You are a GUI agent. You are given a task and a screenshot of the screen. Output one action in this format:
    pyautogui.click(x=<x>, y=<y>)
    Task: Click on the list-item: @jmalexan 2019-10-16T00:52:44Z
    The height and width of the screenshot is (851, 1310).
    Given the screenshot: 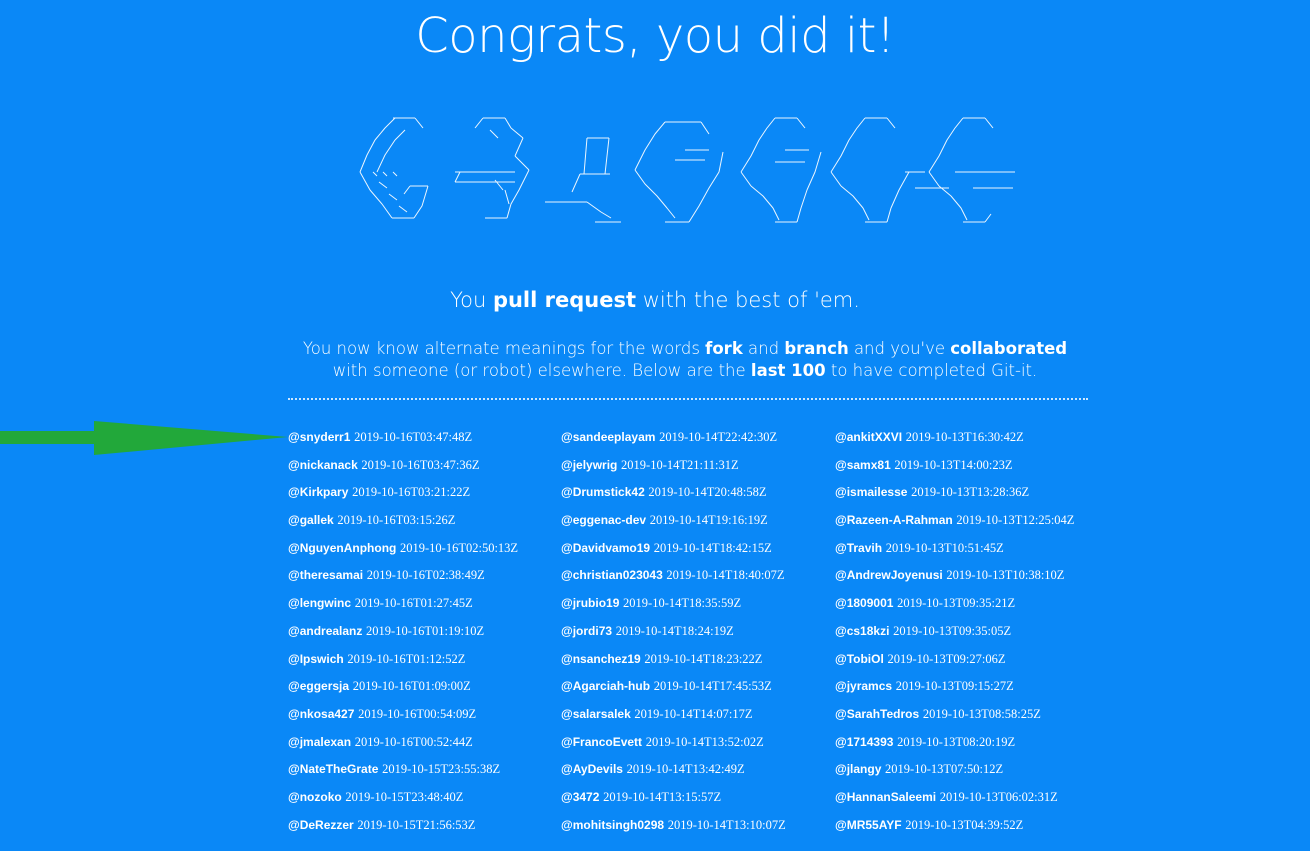 What is the action you would take?
    pyautogui.click(x=424, y=749)
    